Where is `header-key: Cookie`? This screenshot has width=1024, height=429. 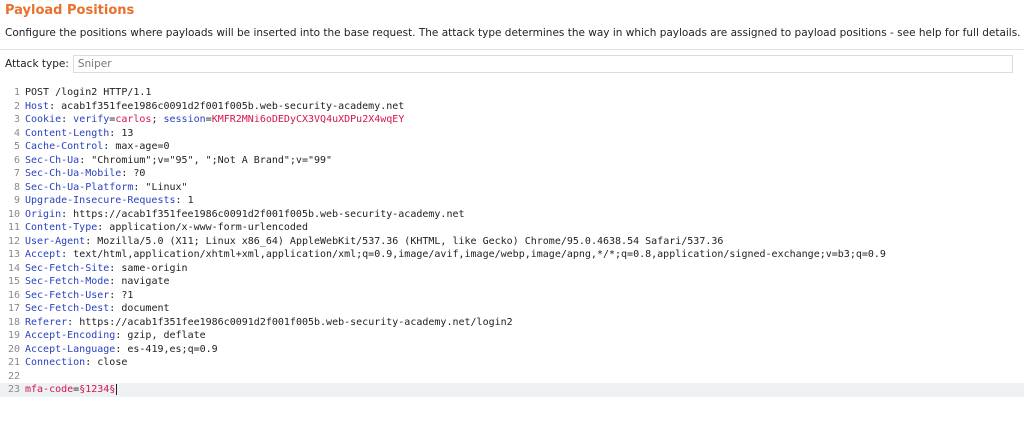
header-key: Cookie is located at coordinates (43, 119).